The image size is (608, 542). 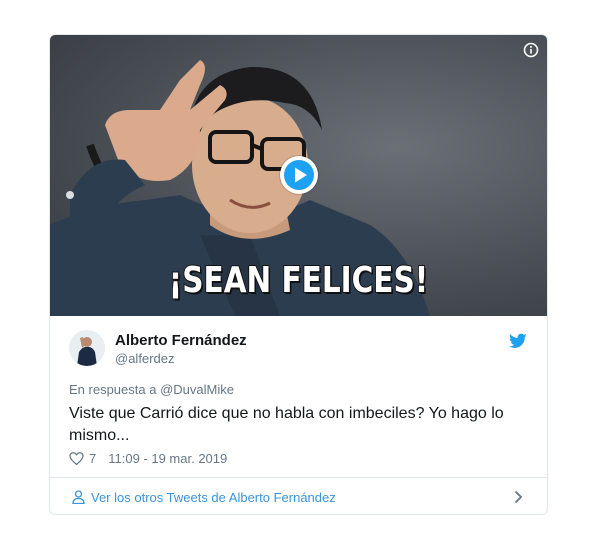 I want to click on person-icon, so click(x=78, y=497).